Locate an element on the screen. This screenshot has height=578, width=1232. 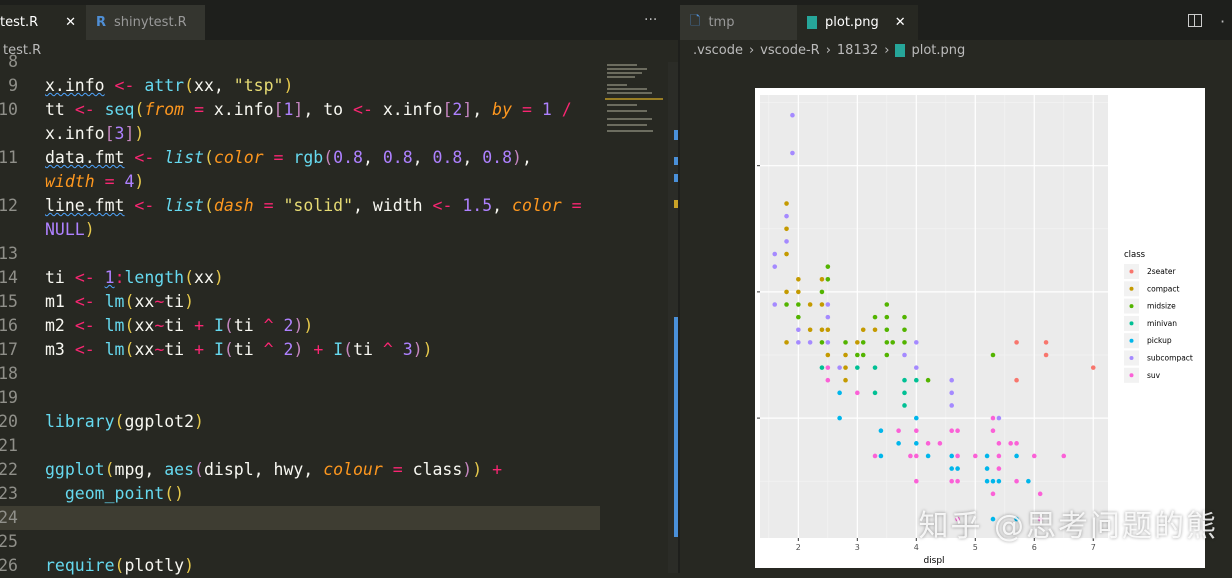
line-number: 10 is located at coordinates (9, 109).